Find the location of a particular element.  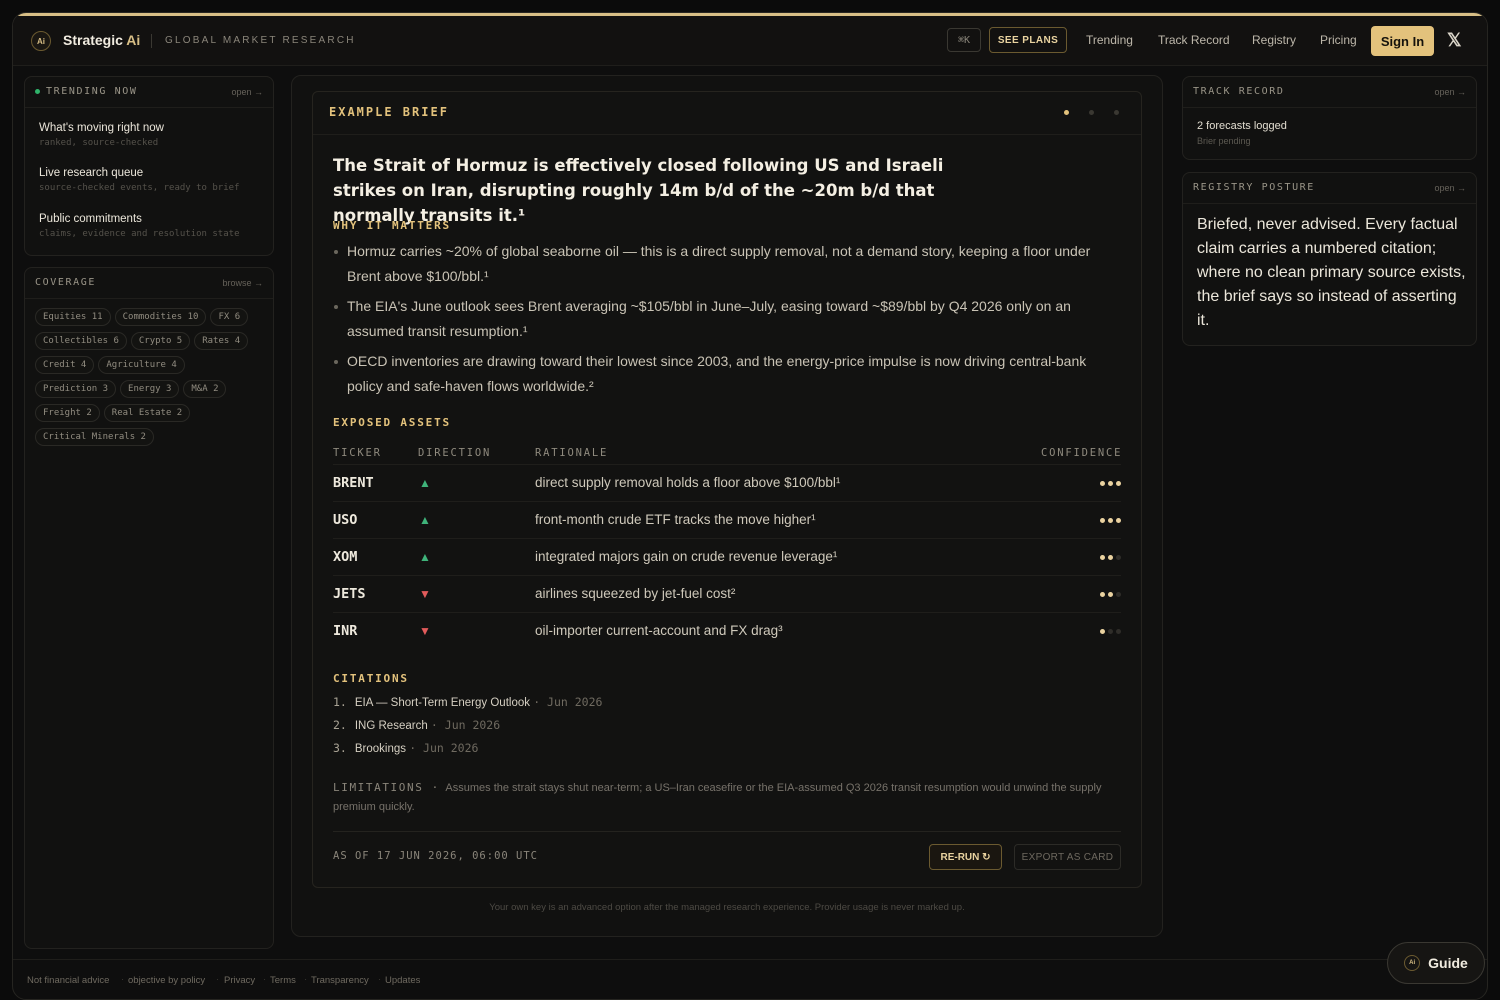

brand-logo-icon: Ai is located at coordinates (41, 41).